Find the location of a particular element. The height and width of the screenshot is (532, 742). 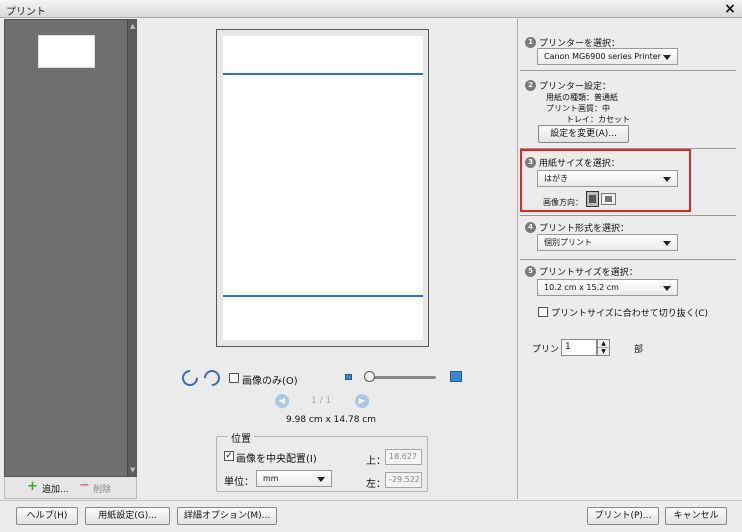

paper-type-text: 用紙の種類：普通紙 is located at coordinates (582, 97).